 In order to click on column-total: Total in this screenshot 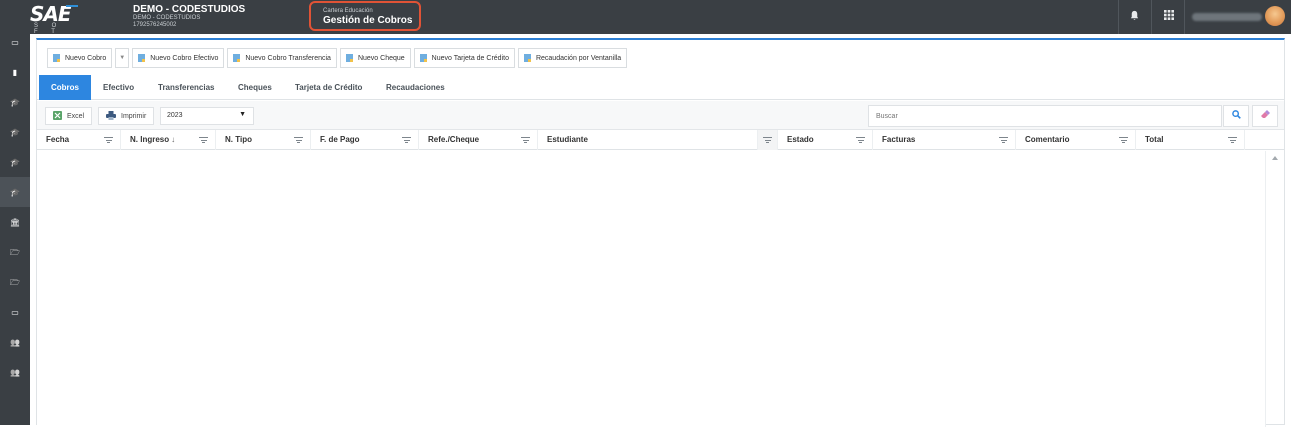, I will do `click(1190, 140)`.